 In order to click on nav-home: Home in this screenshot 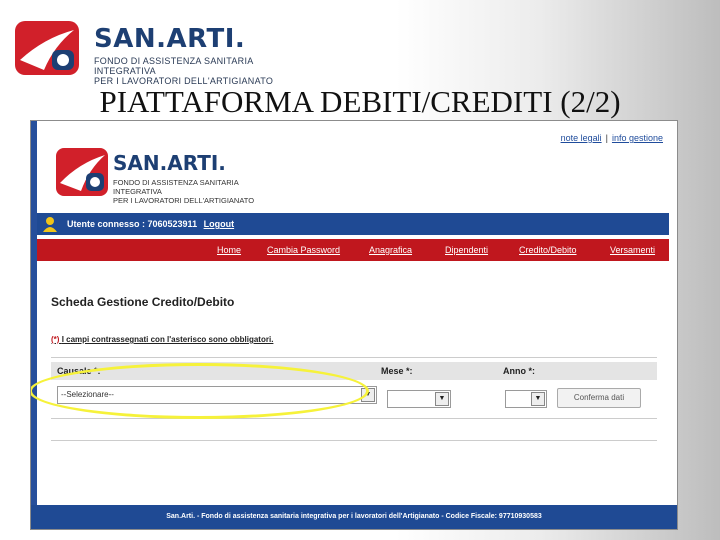, I will do `click(229, 250)`.